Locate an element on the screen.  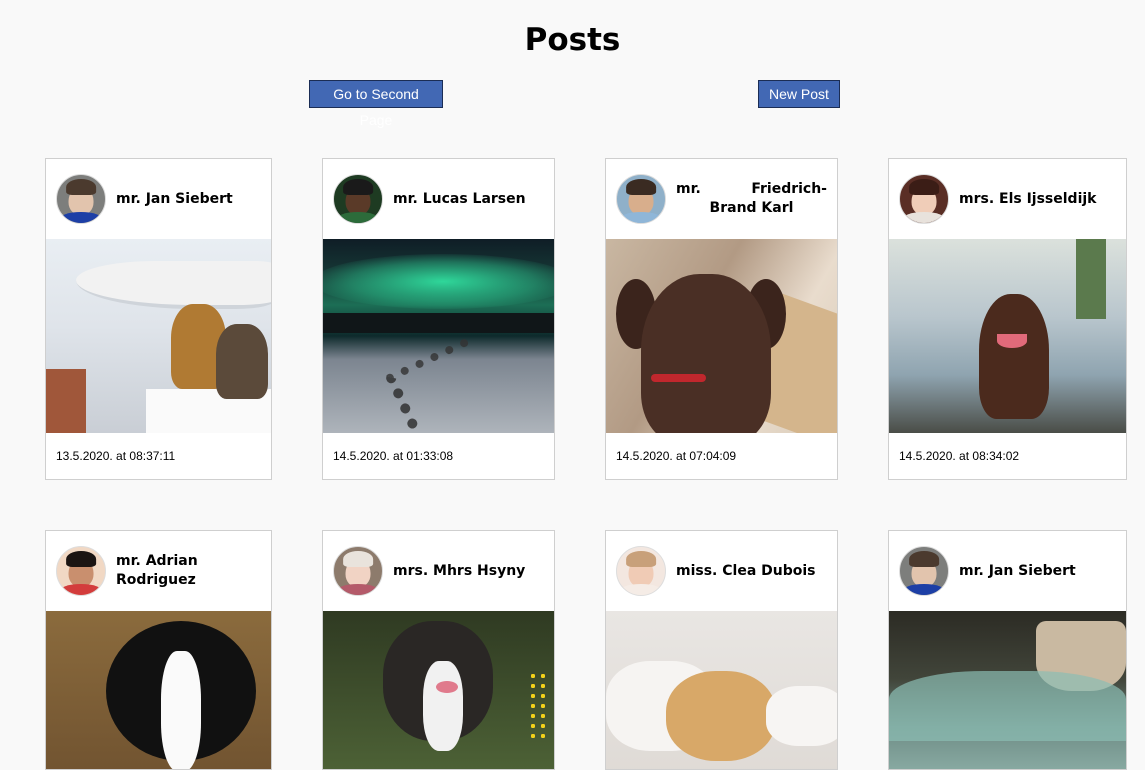
post-header: mr. Adrian Rodriguez is located at coordinates (158, 571).